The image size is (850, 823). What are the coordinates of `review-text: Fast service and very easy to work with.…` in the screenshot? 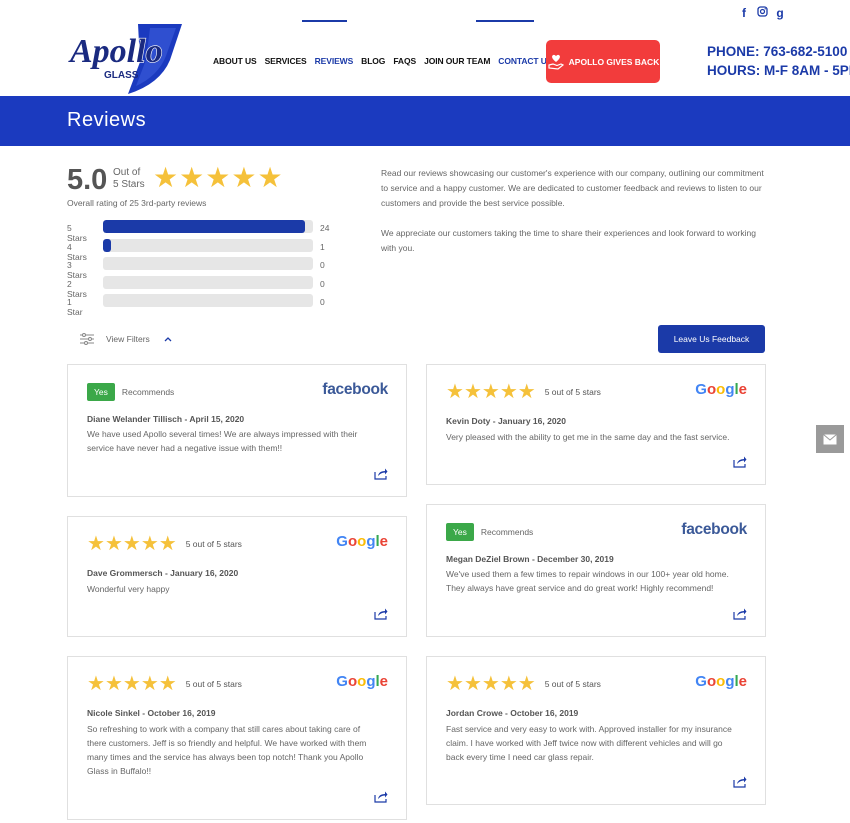 It's located at (589, 743).